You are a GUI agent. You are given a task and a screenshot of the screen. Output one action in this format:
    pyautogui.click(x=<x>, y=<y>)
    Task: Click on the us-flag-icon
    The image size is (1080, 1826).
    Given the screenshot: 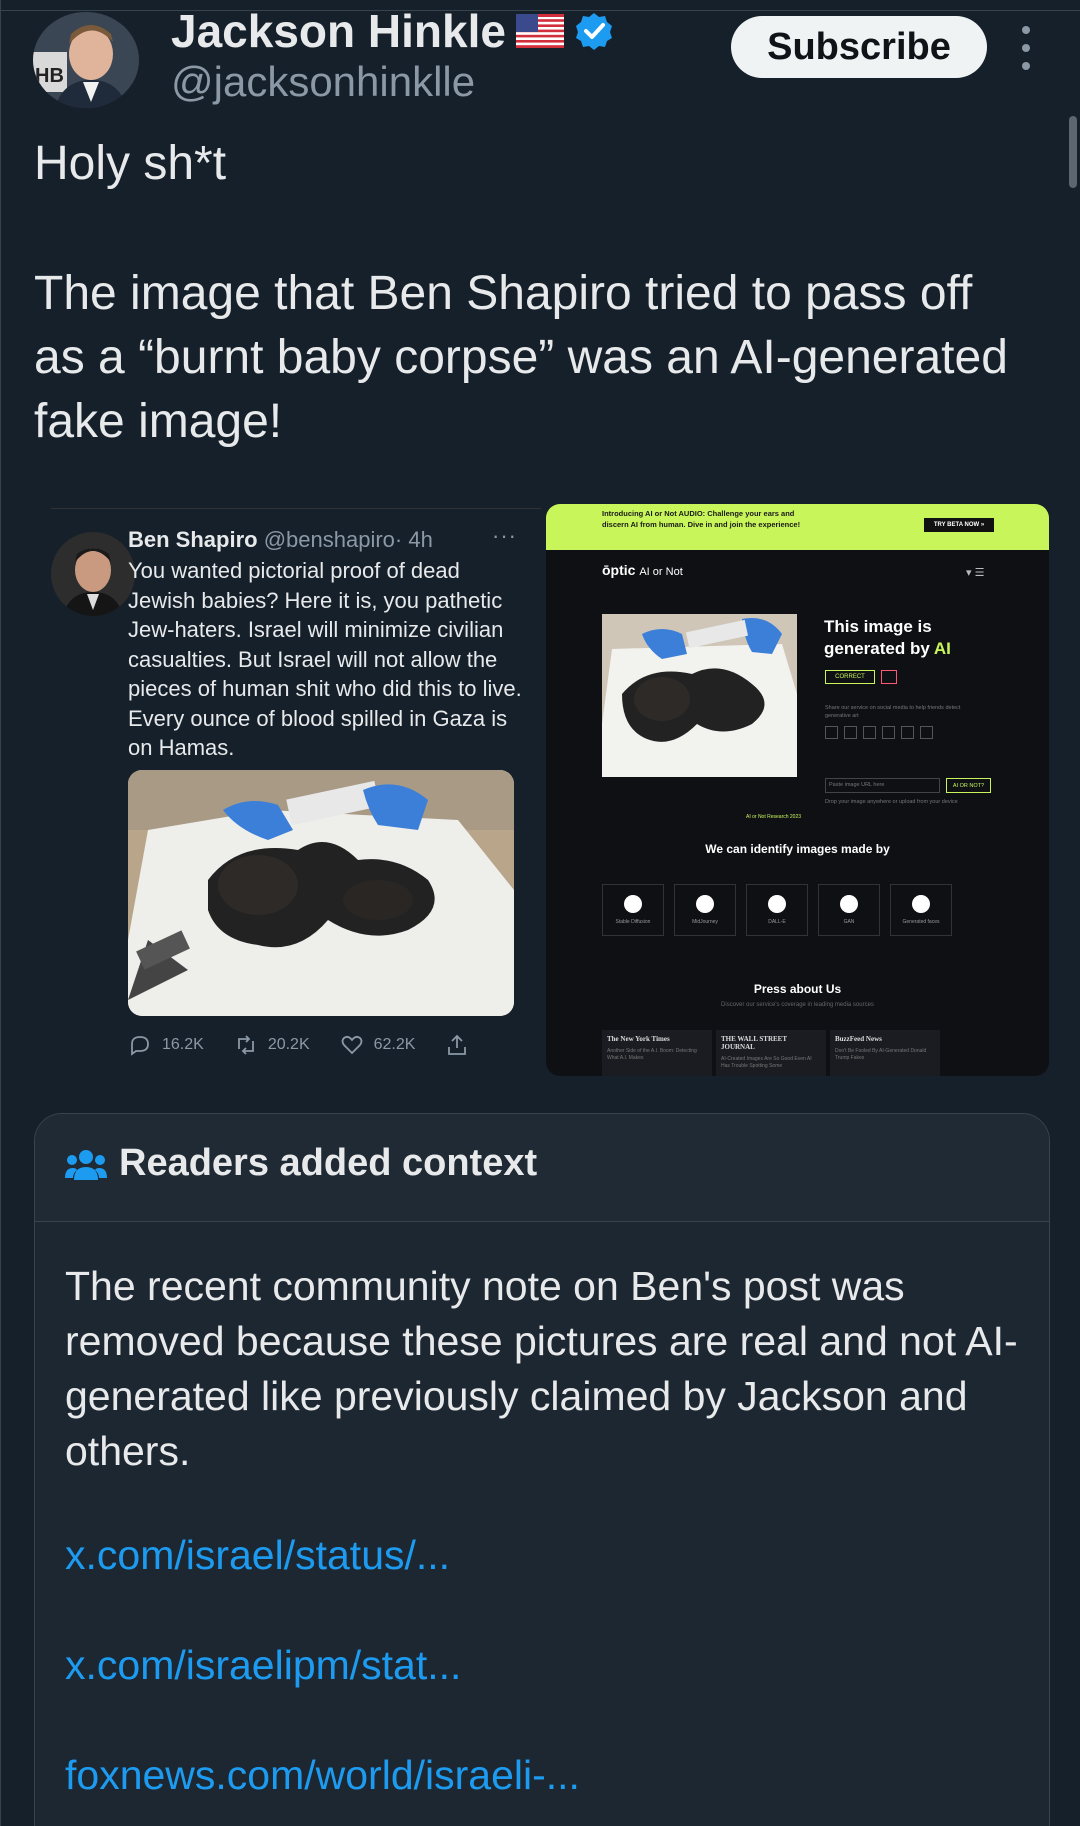 What is the action you would take?
    pyautogui.click(x=539, y=31)
    